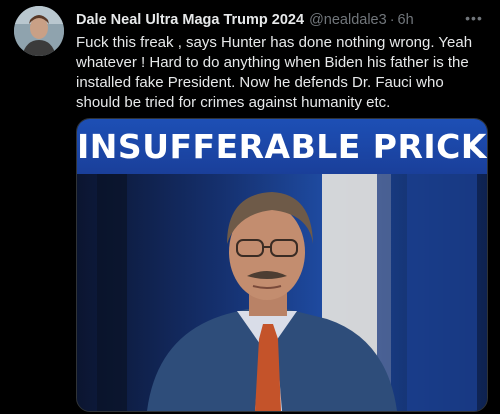 The height and width of the screenshot is (414, 500). Describe the element at coordinates (190, 20) in the screenshot. I see `author-name: Dale Neal Ultra Maga Trump 2024` at that location.